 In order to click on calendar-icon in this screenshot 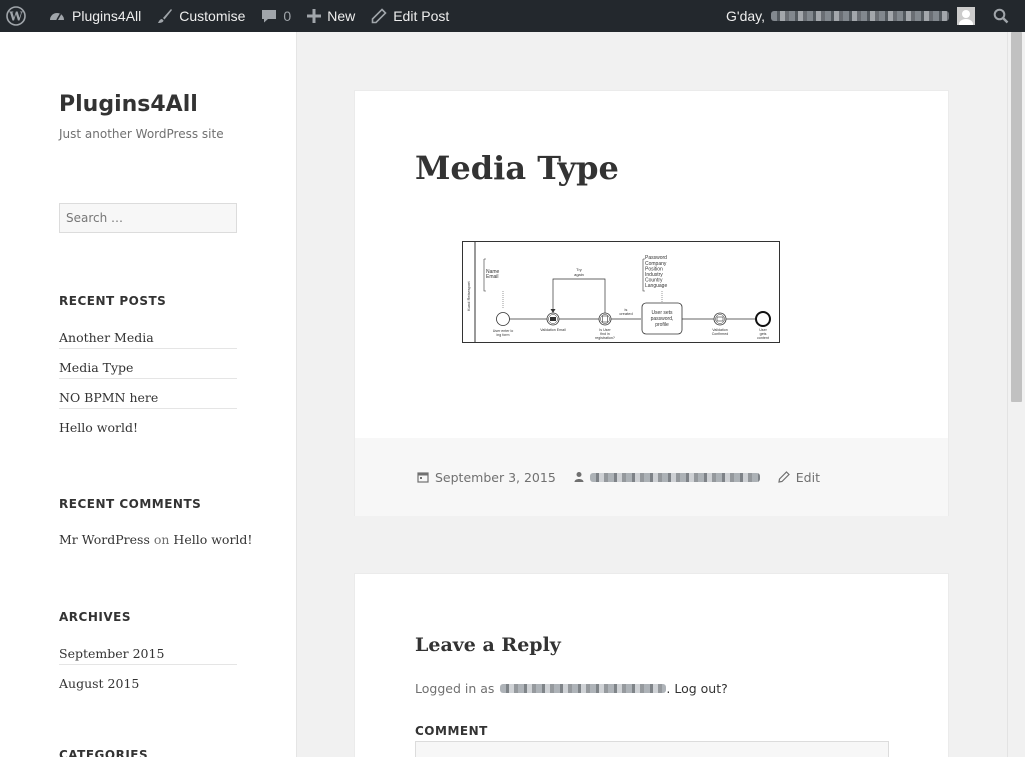, I will do `click(423, 477)`.